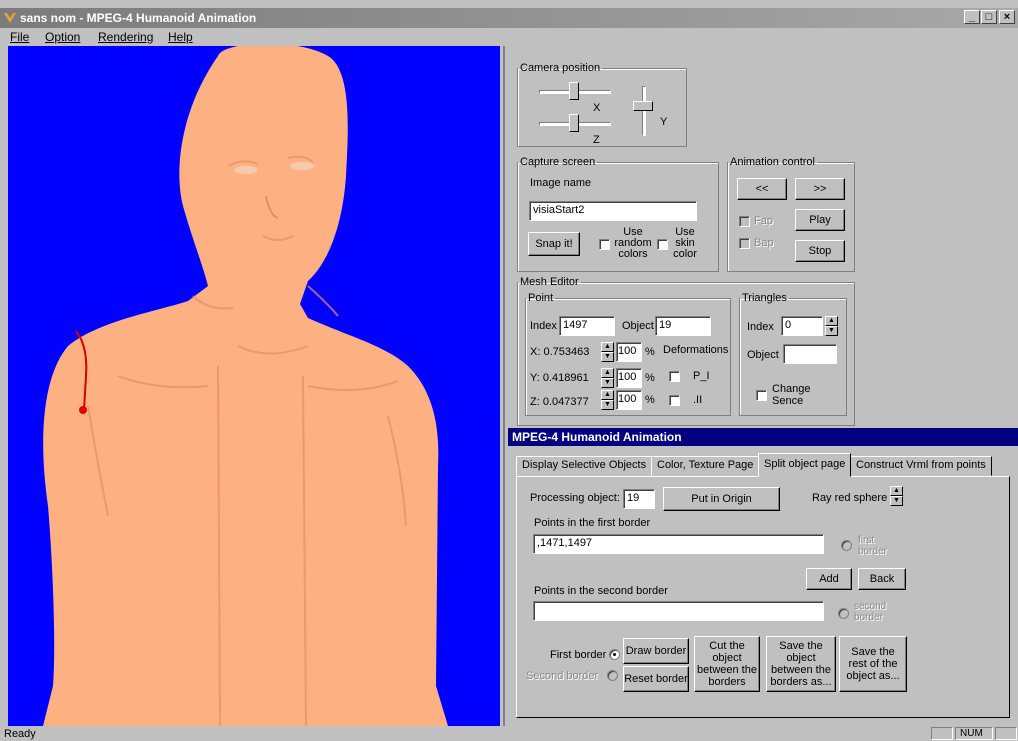 The width and height of the screenshot is (1018, 741). I want to click on point-y-coord: Y: 0.418961, so click(559, 378).